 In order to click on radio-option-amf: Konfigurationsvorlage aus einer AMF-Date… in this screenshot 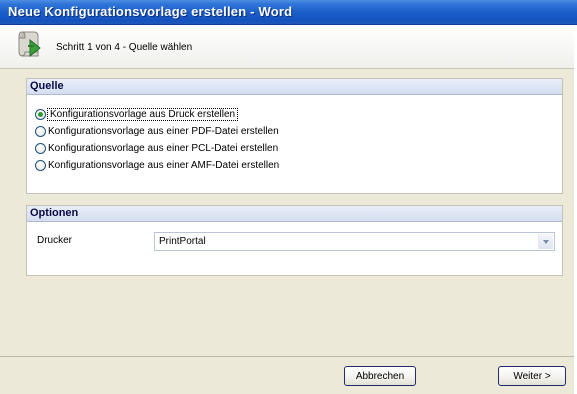, I will do `click(157, 165)`.